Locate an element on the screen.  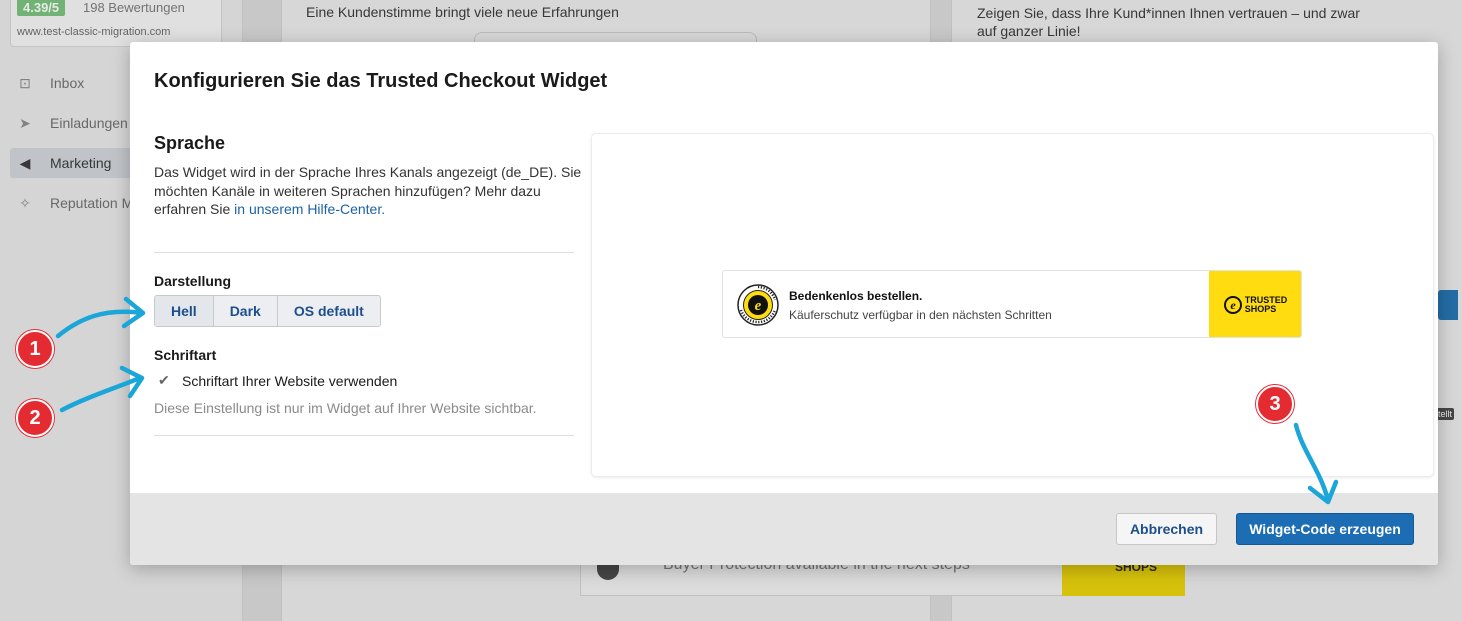
checkmark-icon: ✔ is located at coordinates (166, 380).